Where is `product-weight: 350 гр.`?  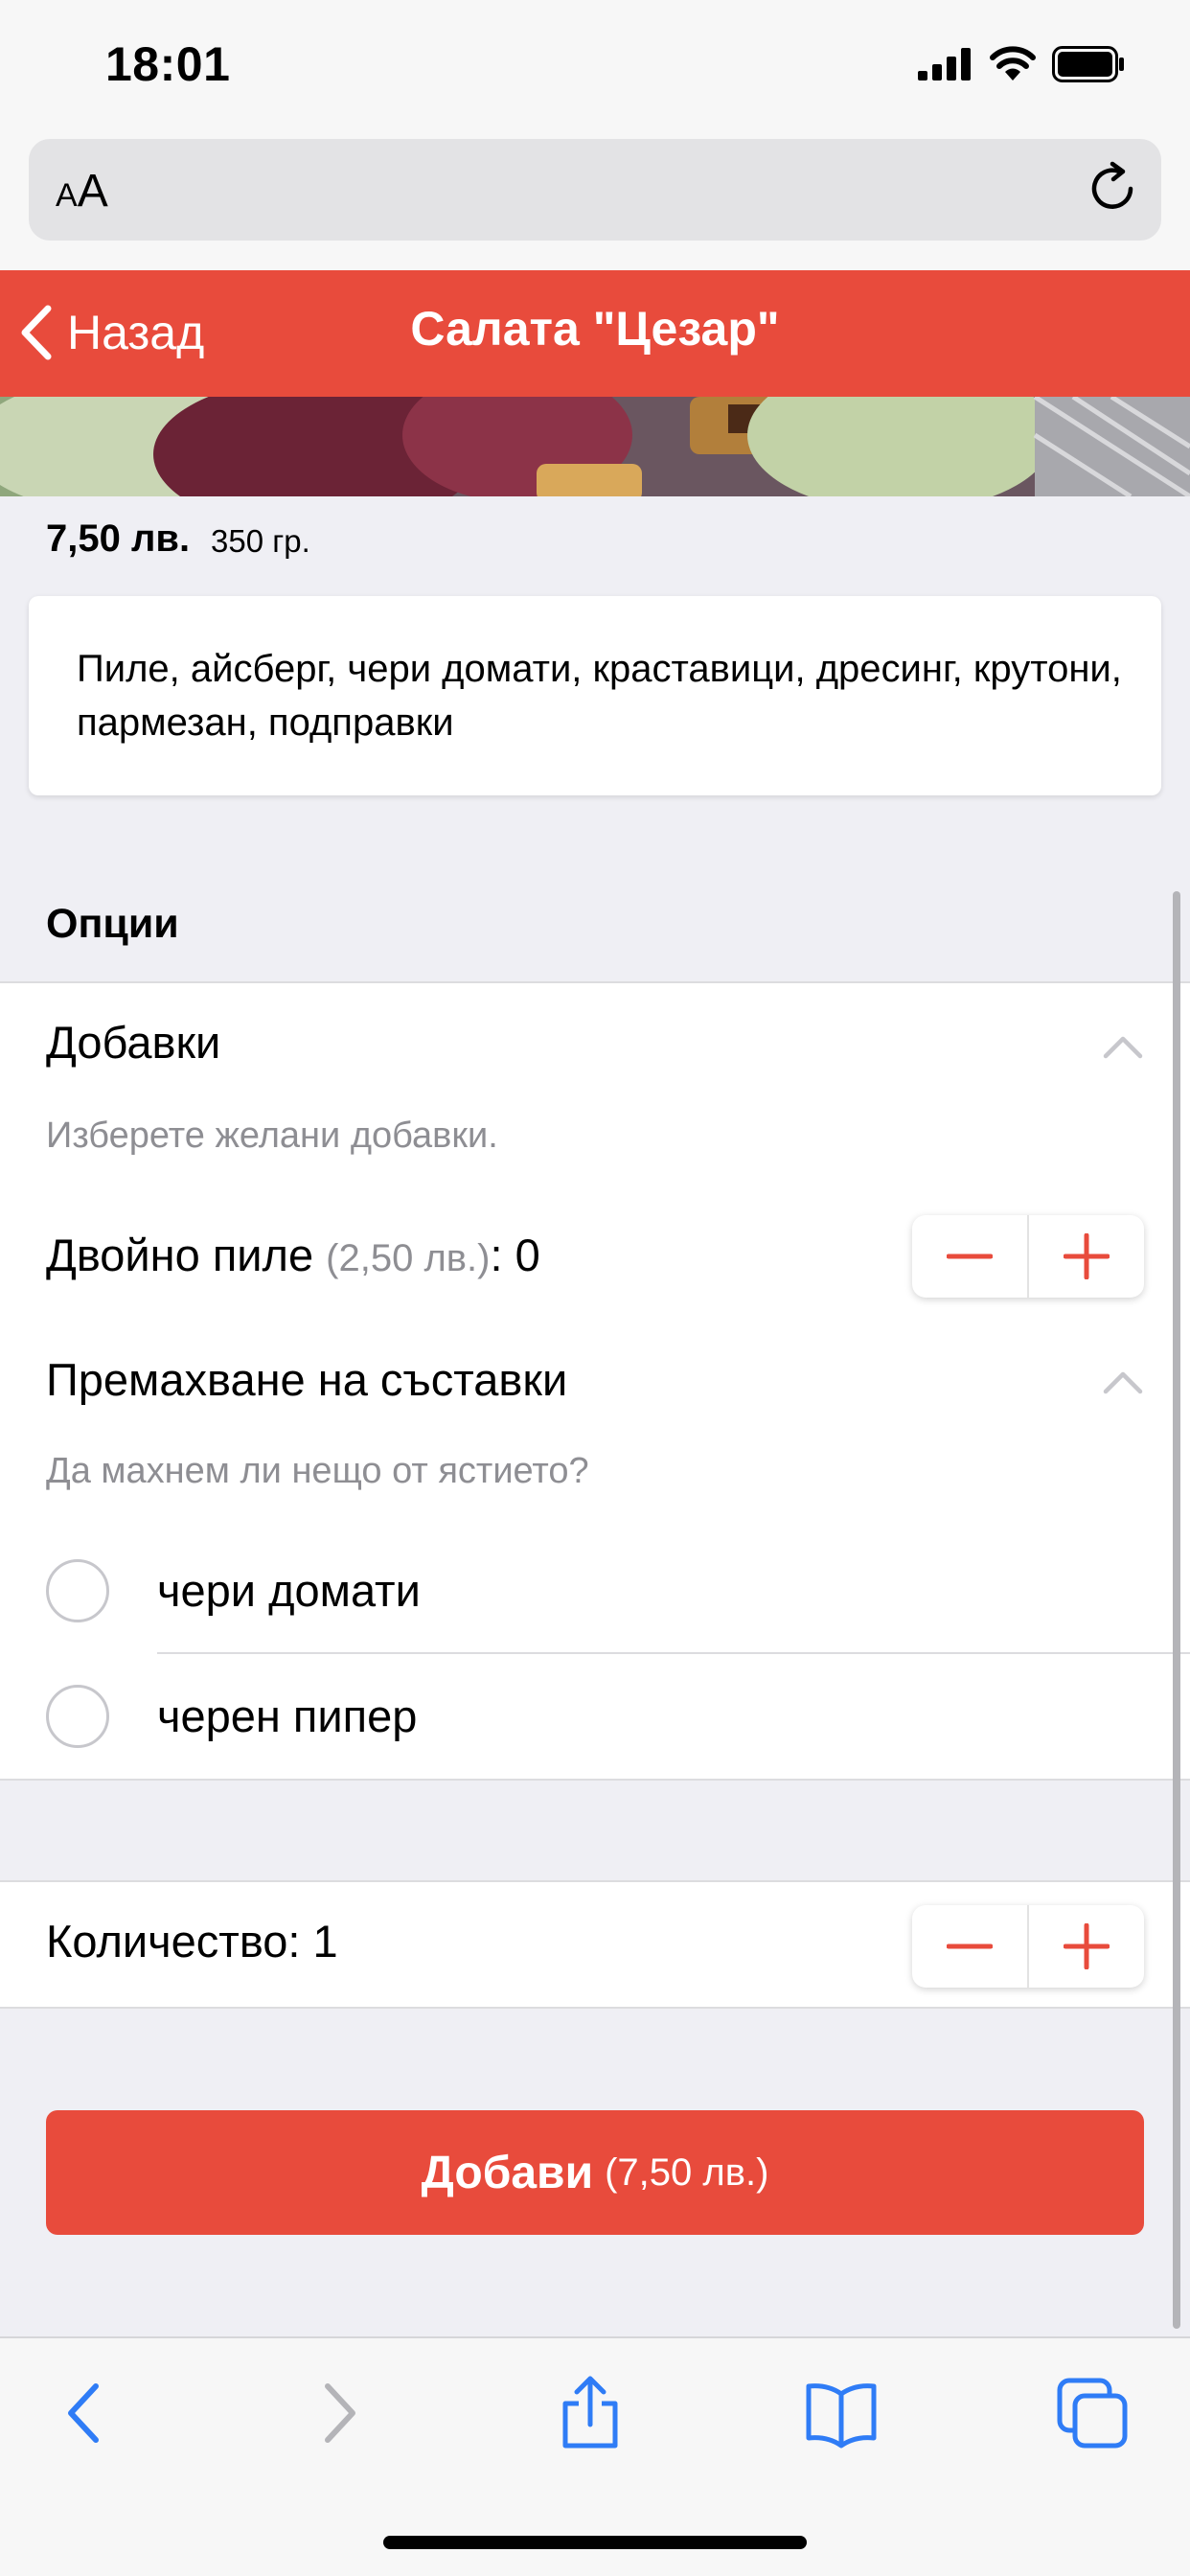 product-weight: 350 гр. is located at coordinates (261, 541).